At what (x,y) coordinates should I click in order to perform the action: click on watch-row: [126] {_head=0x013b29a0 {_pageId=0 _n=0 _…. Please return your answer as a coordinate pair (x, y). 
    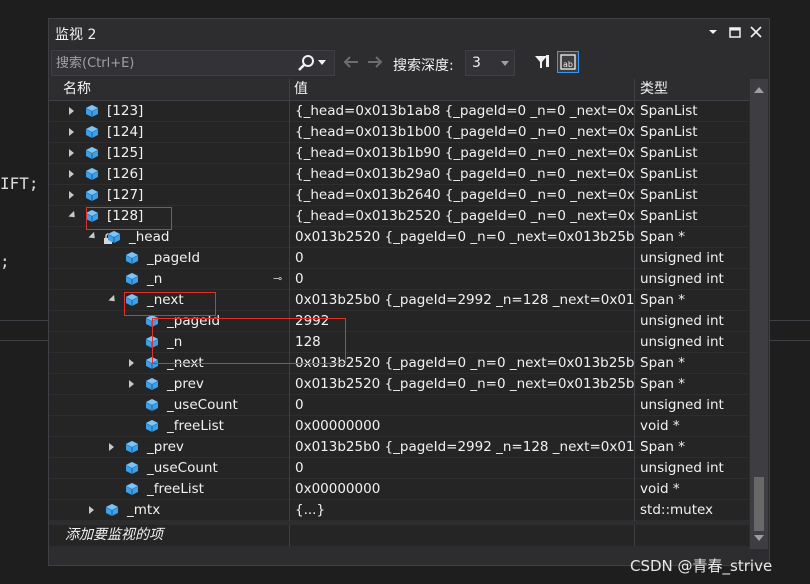
    Looking at the image, I should click on (399, 174).